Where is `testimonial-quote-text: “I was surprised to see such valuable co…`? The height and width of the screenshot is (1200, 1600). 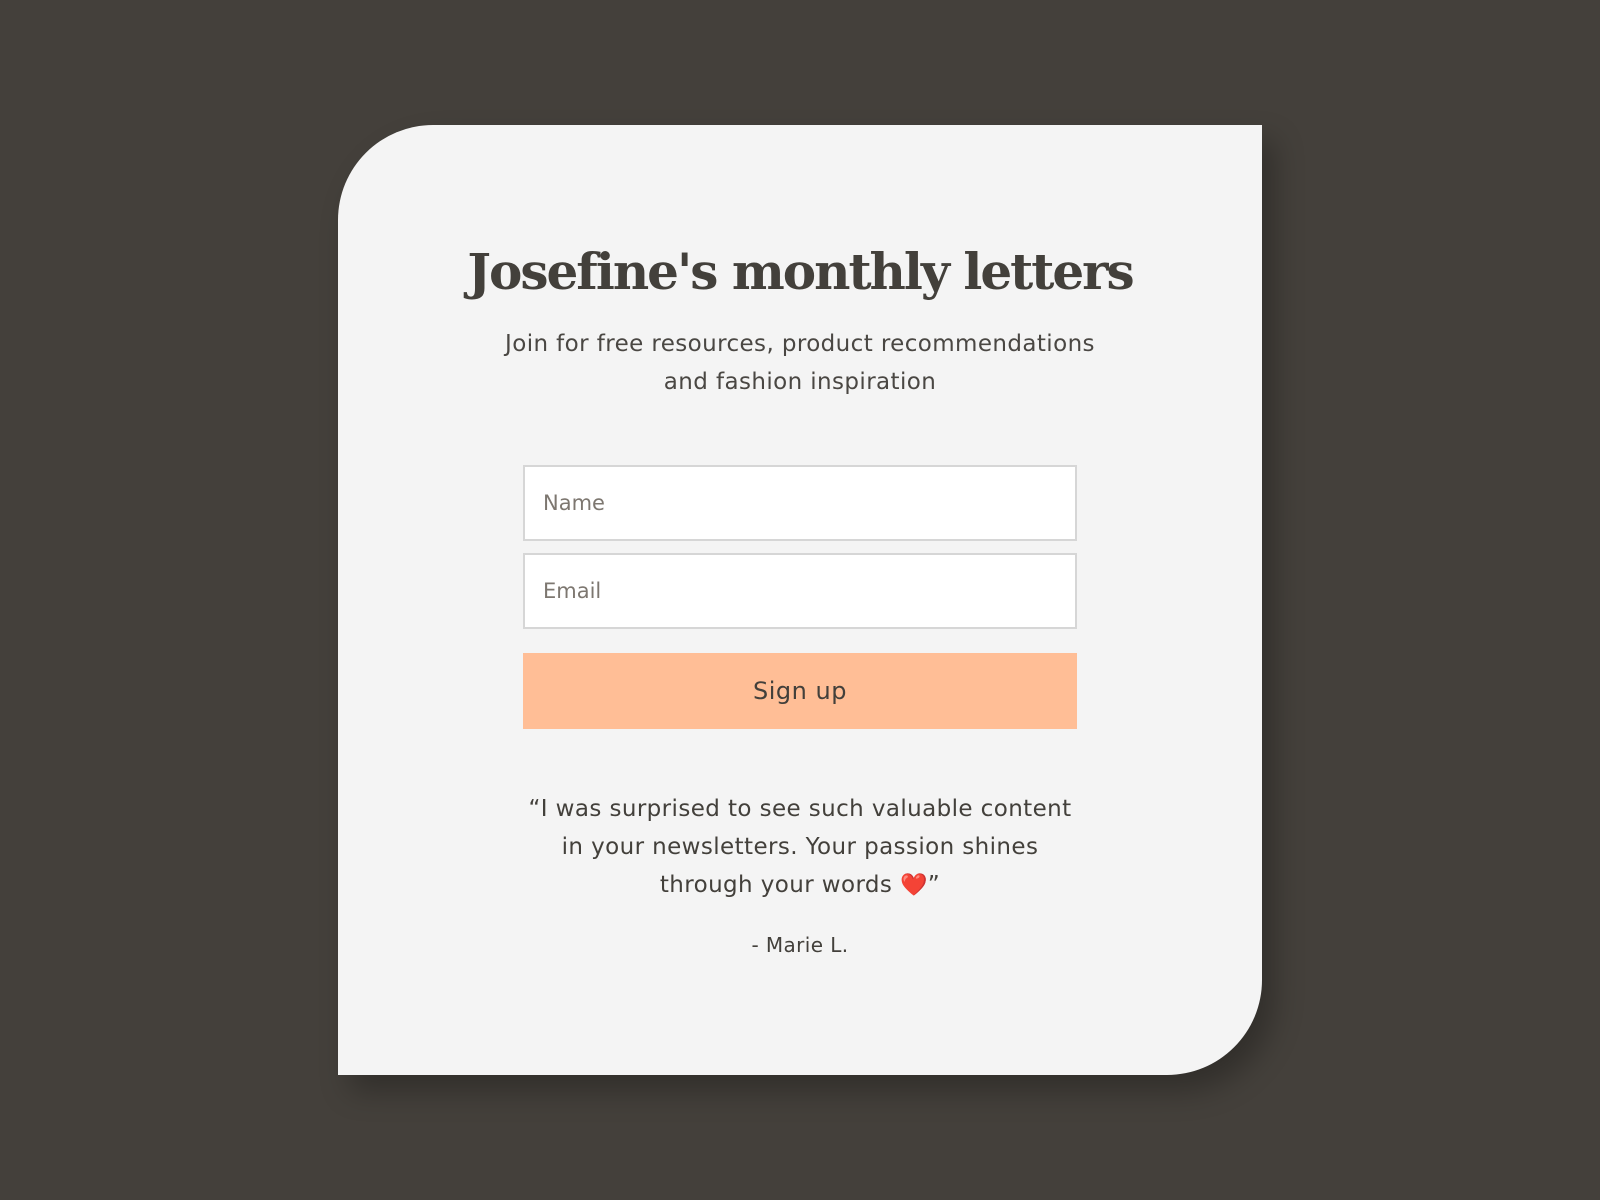
testimonial-quote-text: “I was surprised to see such valuable co… is located at coordinates (800, 847).